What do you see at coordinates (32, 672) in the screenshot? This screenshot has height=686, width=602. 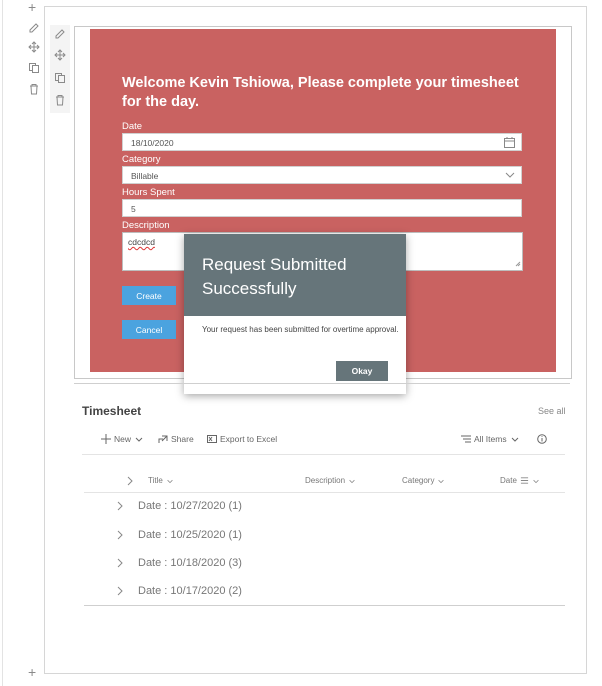 I see `add-section-bottom-icon: +` at bounding box center [32, 672].